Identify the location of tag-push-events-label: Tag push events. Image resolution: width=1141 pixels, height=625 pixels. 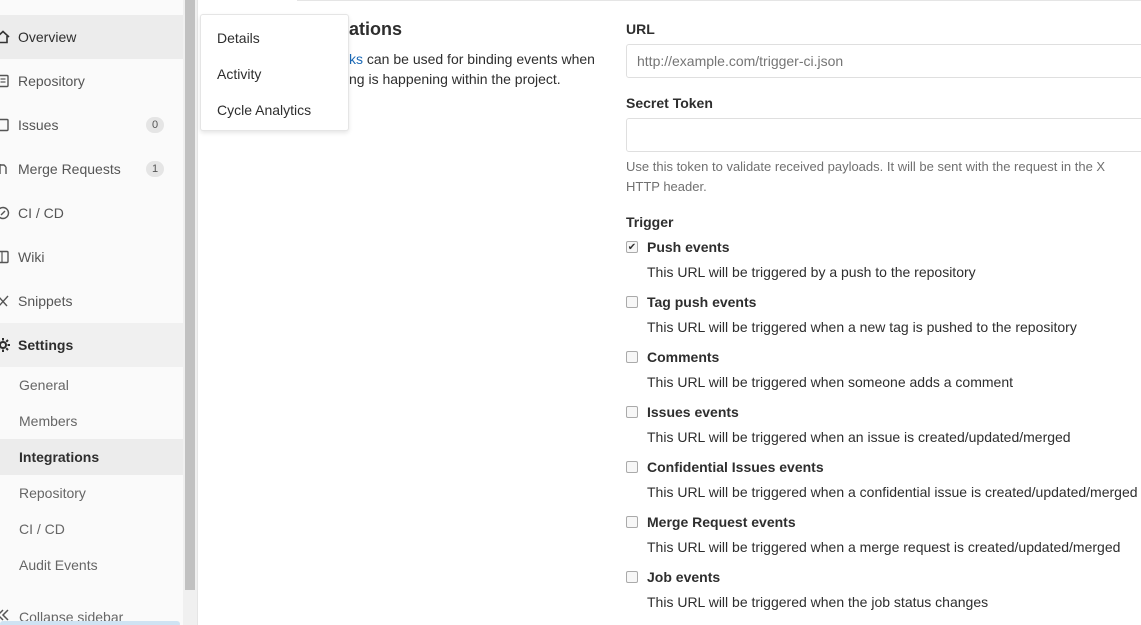
(701, 302).